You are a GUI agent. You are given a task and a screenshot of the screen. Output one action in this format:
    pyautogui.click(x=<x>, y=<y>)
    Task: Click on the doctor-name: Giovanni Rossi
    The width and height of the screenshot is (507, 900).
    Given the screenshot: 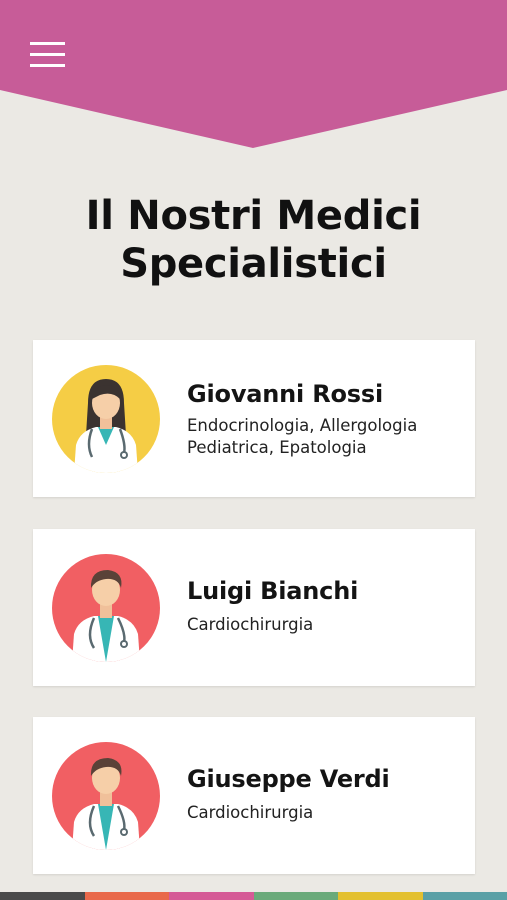 What is the action you would take?
    pyautogui.click(x=285, y=394)
    